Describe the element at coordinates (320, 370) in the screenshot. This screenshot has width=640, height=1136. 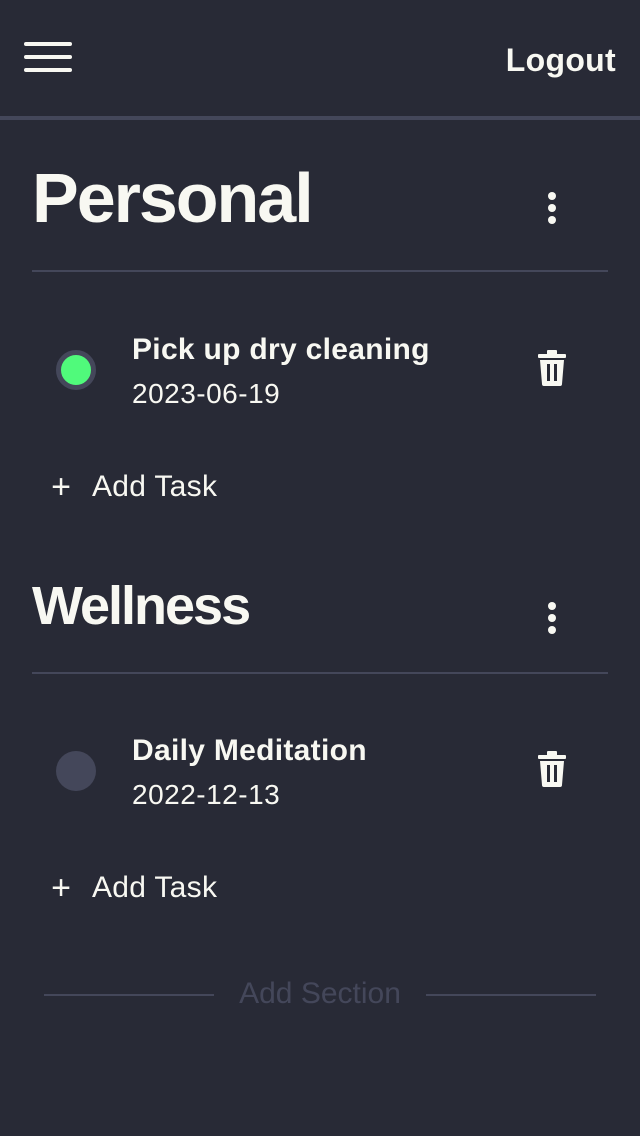
I see `task-item: Pick up dry cleaning 2023-06-19` at that location.